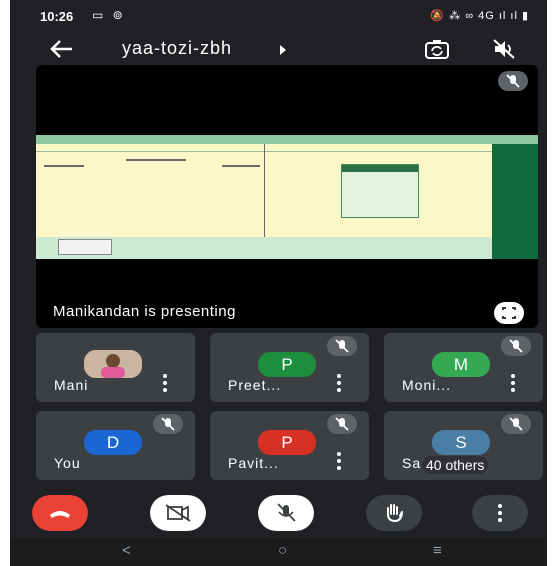 Image resolution: width=558 pixels, height=566 pixels. What do you see at coordinates (380, 191) in the screenshot?
I see `shared-screen-menu-box` at bounding box center [380, 191].